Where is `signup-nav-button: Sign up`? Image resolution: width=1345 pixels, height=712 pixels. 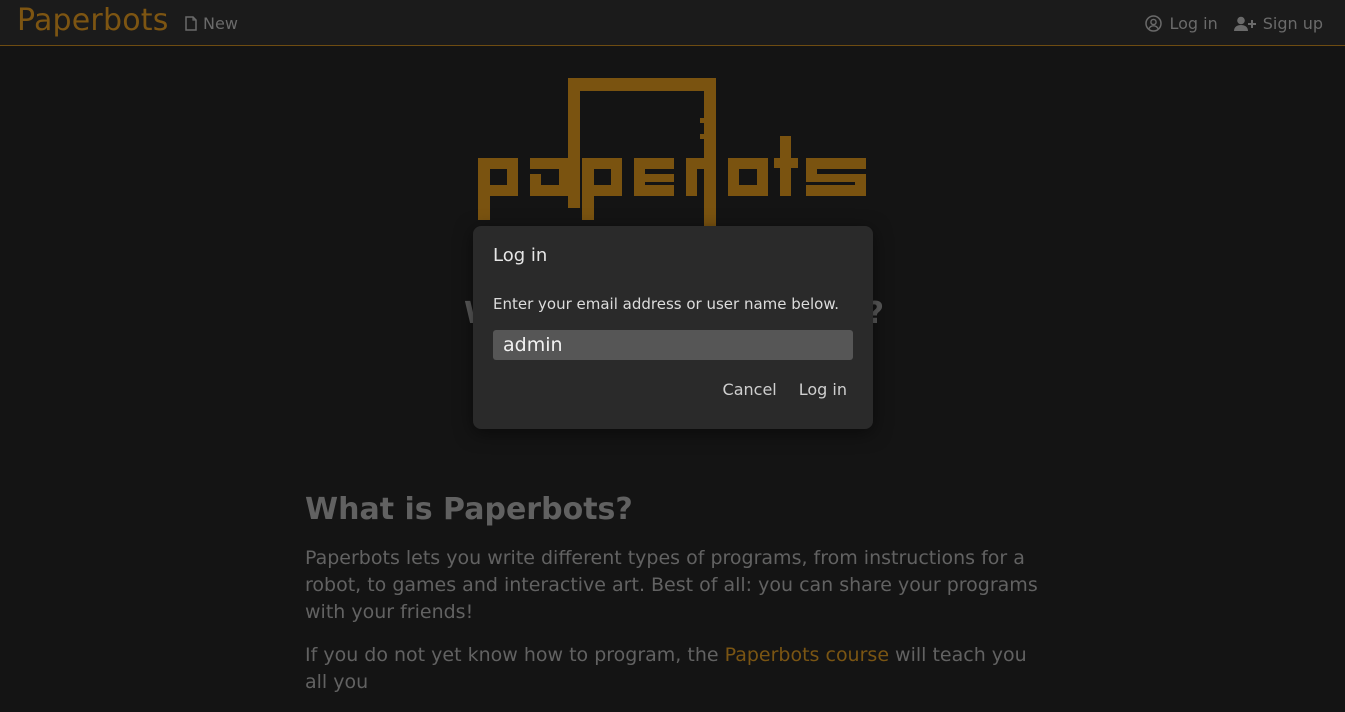 signup-nav-button: Sign up is located at coordinates (1278, 23).